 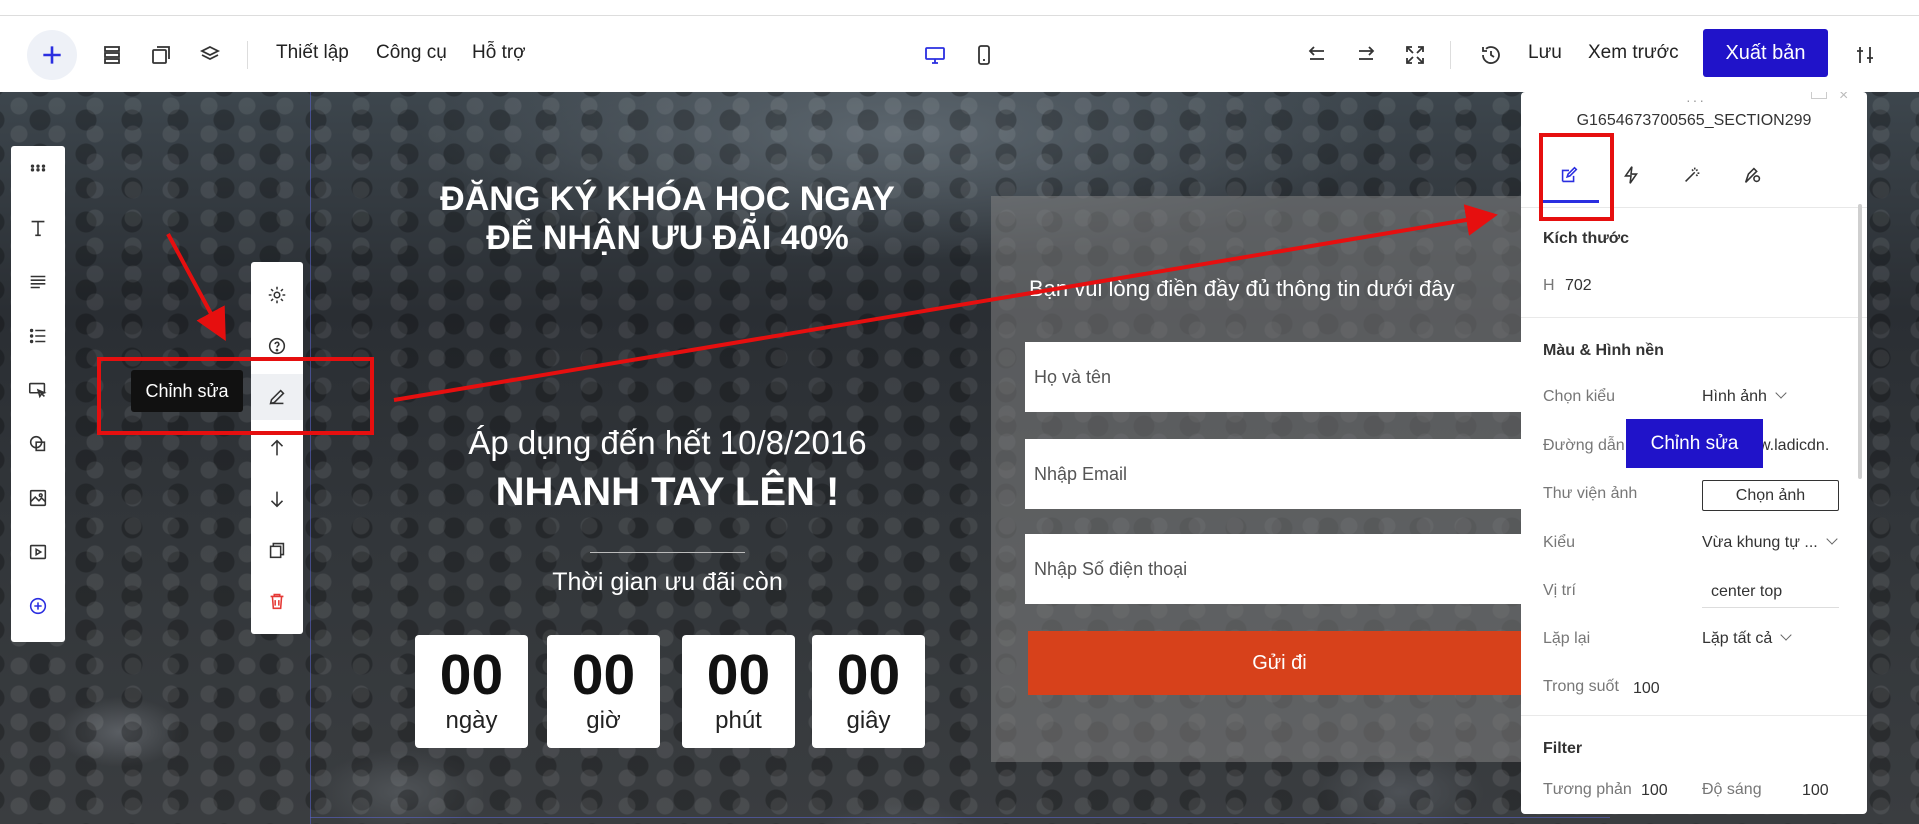 I want to click on email-field: Nhập Email, so click(x=1278, y=474).